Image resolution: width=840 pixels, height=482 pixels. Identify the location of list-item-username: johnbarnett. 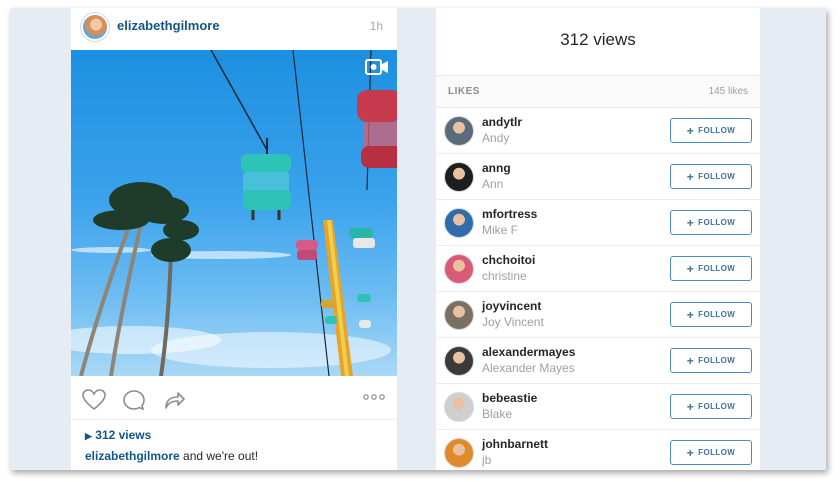
(515, 444).